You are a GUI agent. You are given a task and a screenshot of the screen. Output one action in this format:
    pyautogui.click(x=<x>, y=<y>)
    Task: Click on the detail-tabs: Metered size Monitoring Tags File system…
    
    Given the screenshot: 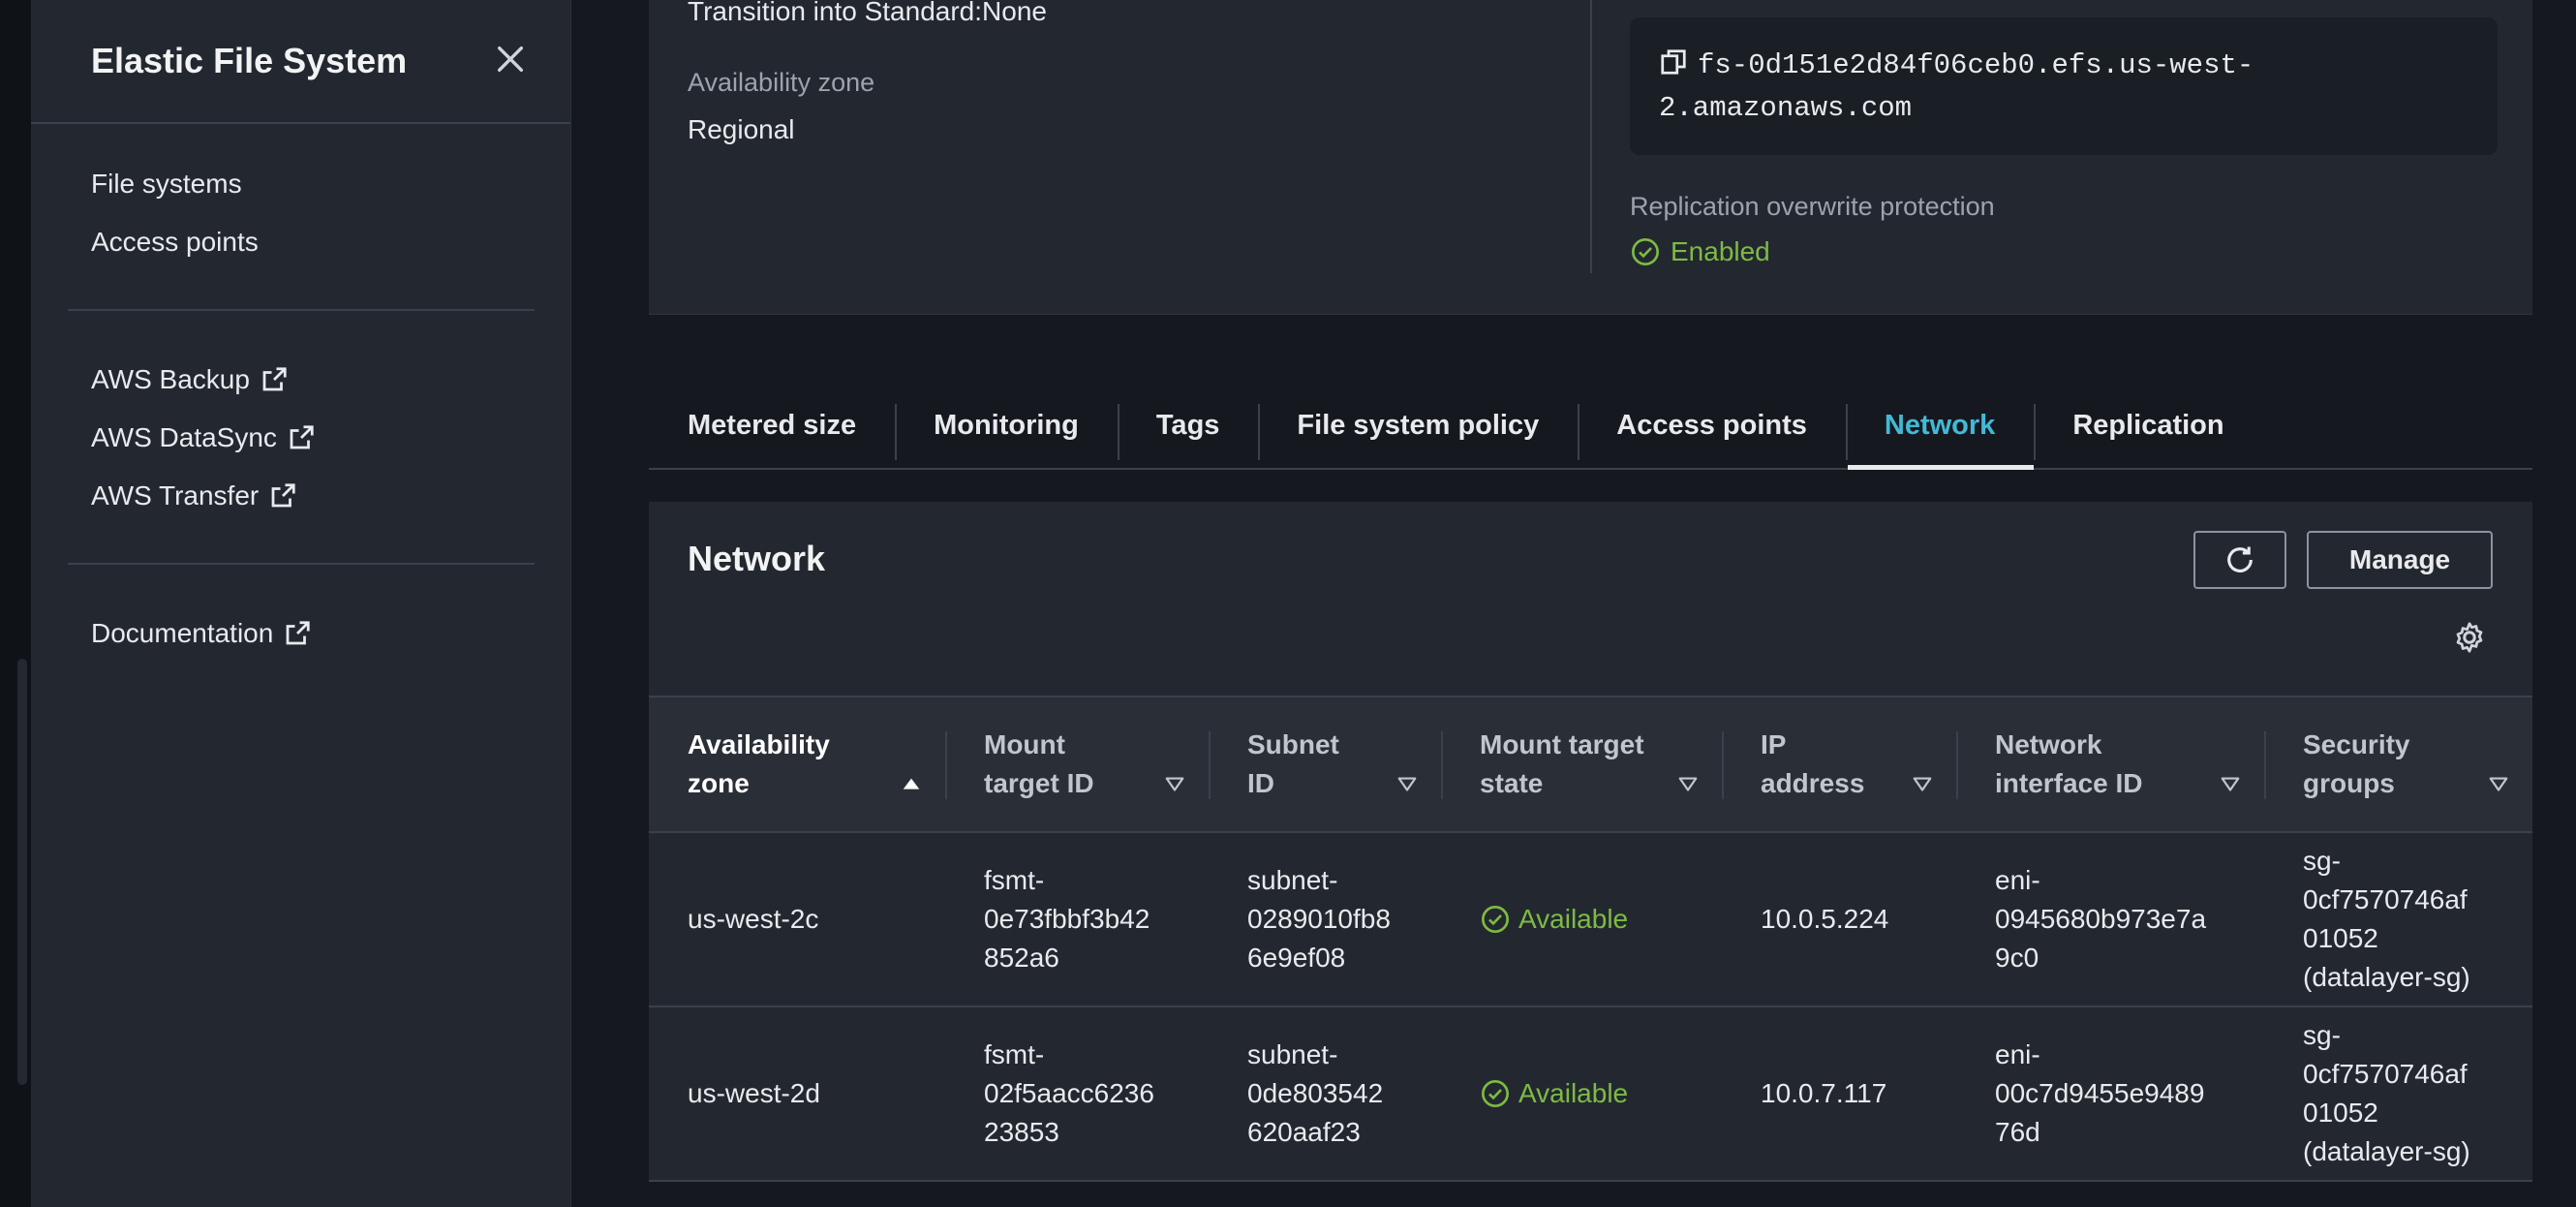 What is the action you would take?
    pyautogui.click(x=1590, y=426)
    